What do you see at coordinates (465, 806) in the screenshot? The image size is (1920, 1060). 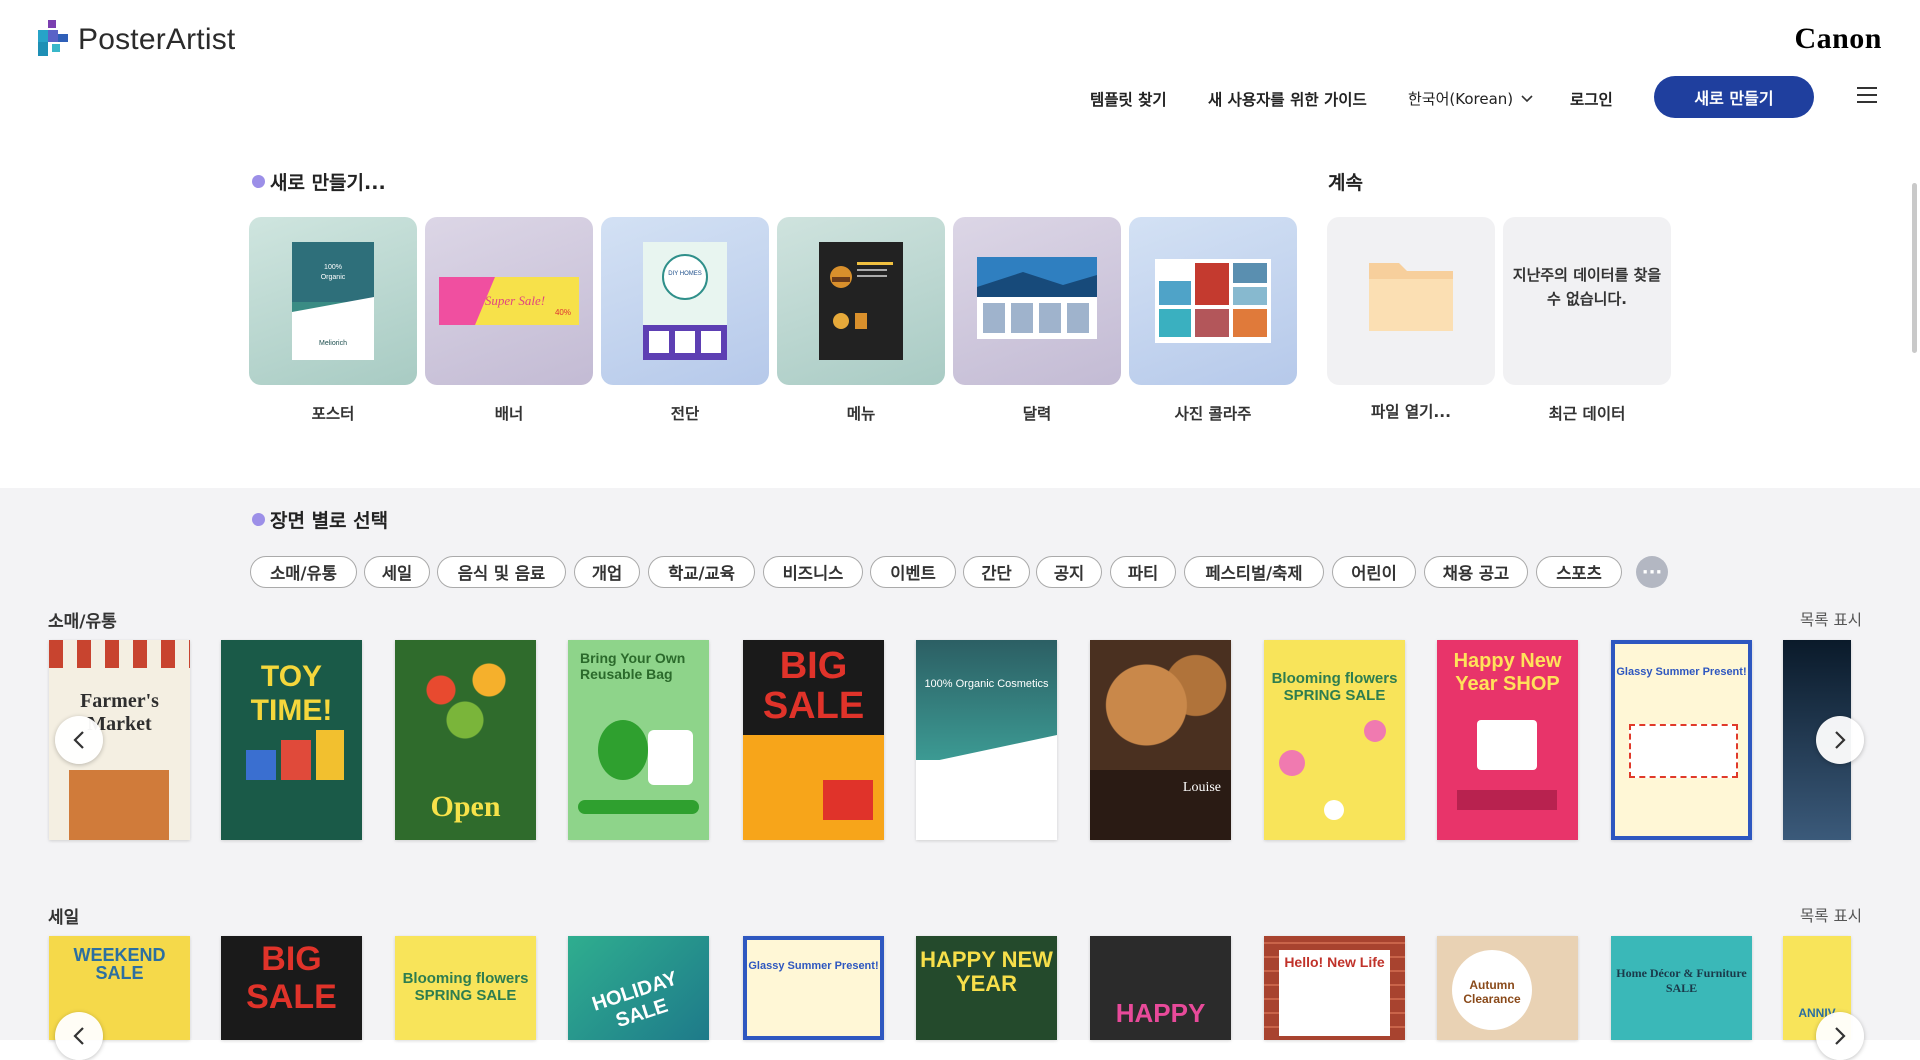 I see `thumb-title: Open` at bounding box center [465, 806].